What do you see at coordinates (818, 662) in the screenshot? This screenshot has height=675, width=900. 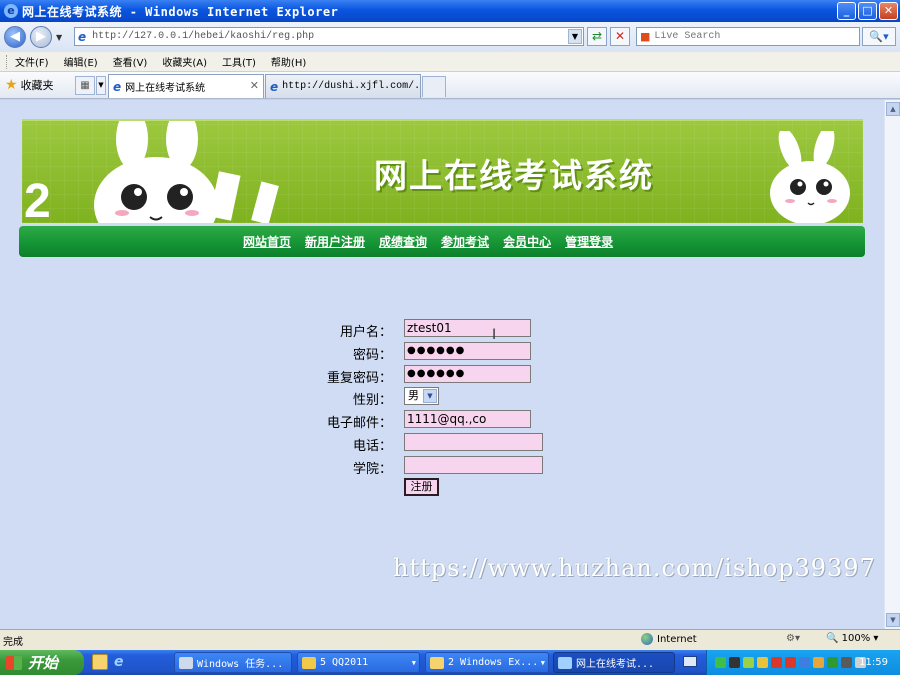 I see `shield-icon` at bounding box center [818, 662].